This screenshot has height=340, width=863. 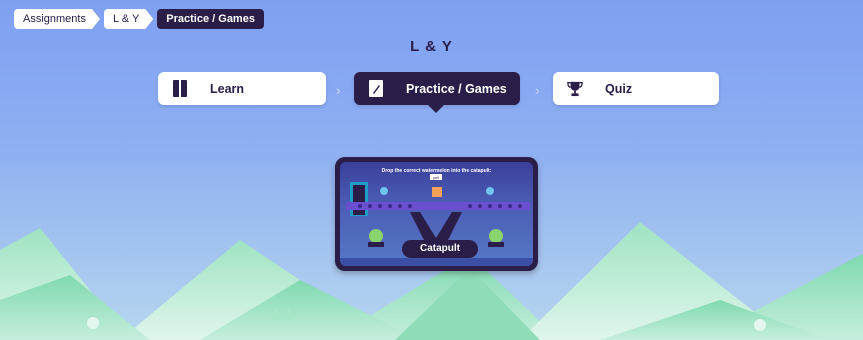 What do you see at coordinates (456, 88) in the screenshot?
I see `tab-label: Practice / Games` at bounding box center [456, 88].